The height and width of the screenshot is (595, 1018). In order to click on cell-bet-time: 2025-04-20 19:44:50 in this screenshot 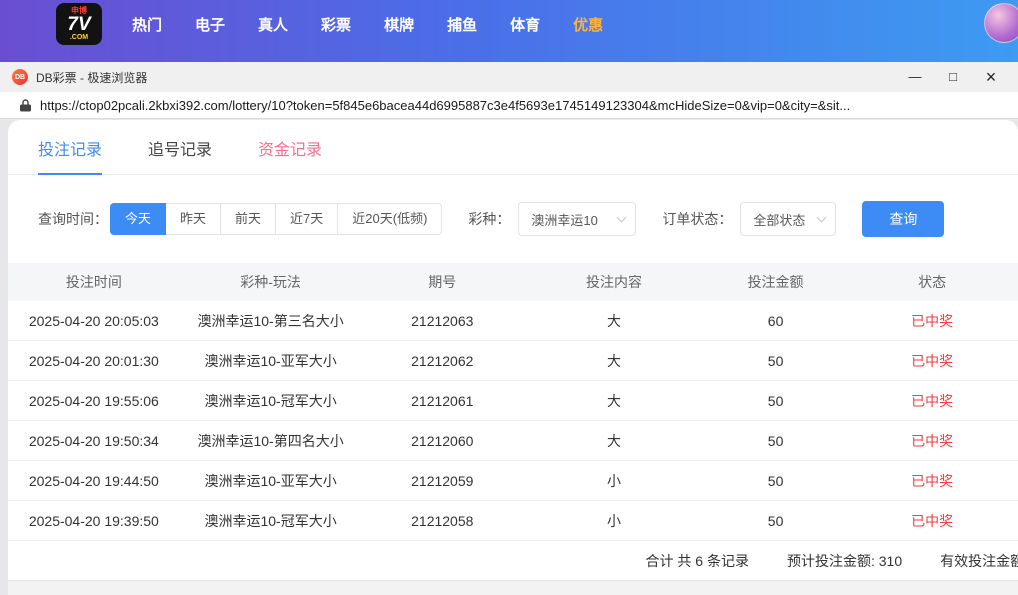, I will do `click(93, 480)`.